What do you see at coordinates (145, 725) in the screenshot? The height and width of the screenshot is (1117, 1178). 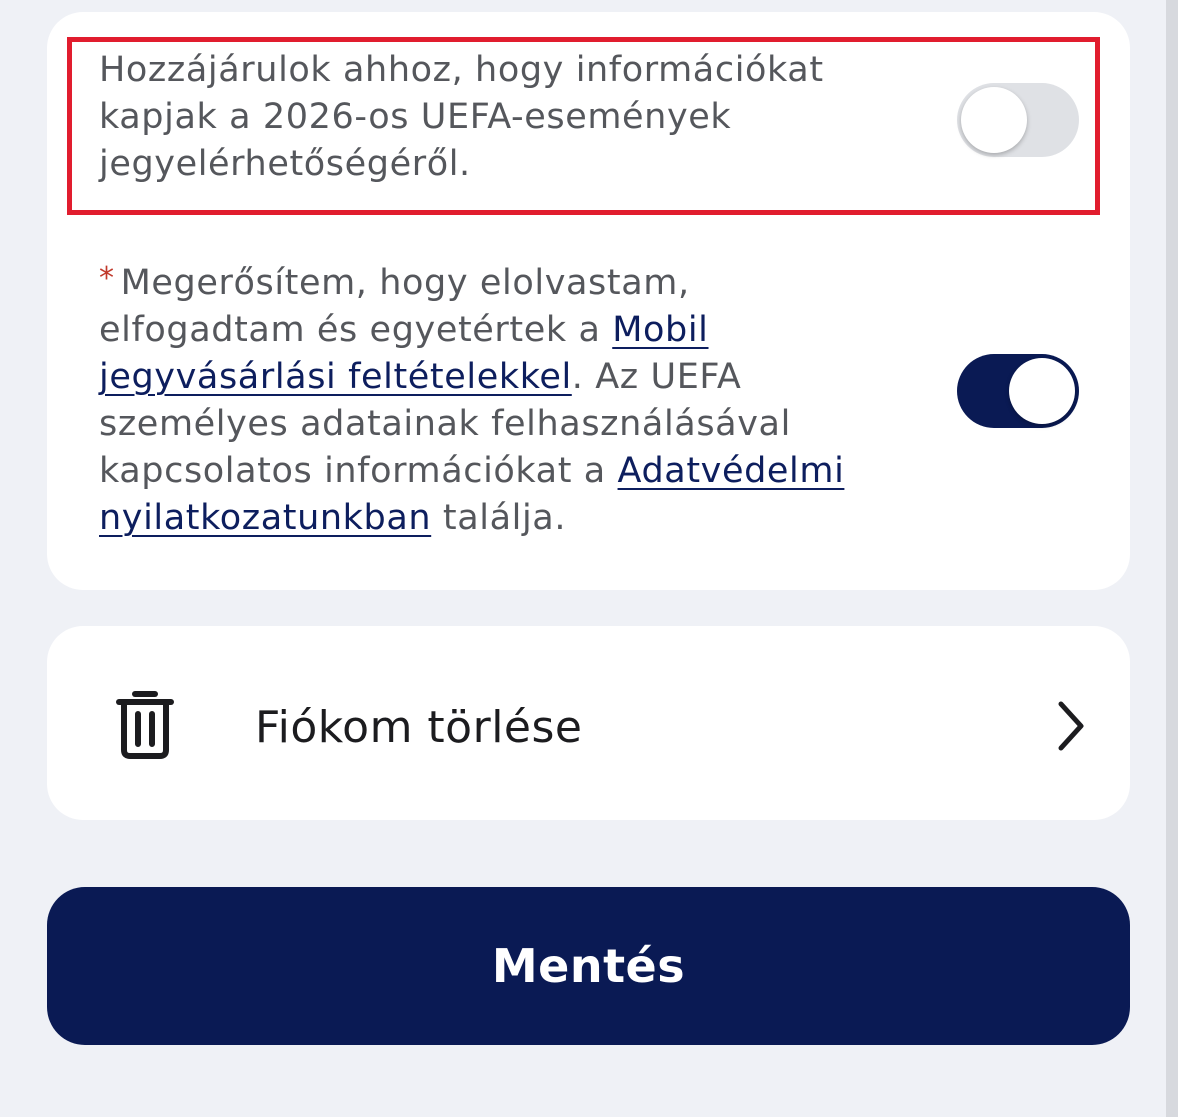 I see `trash-icon` at bounding box center [145, 725].